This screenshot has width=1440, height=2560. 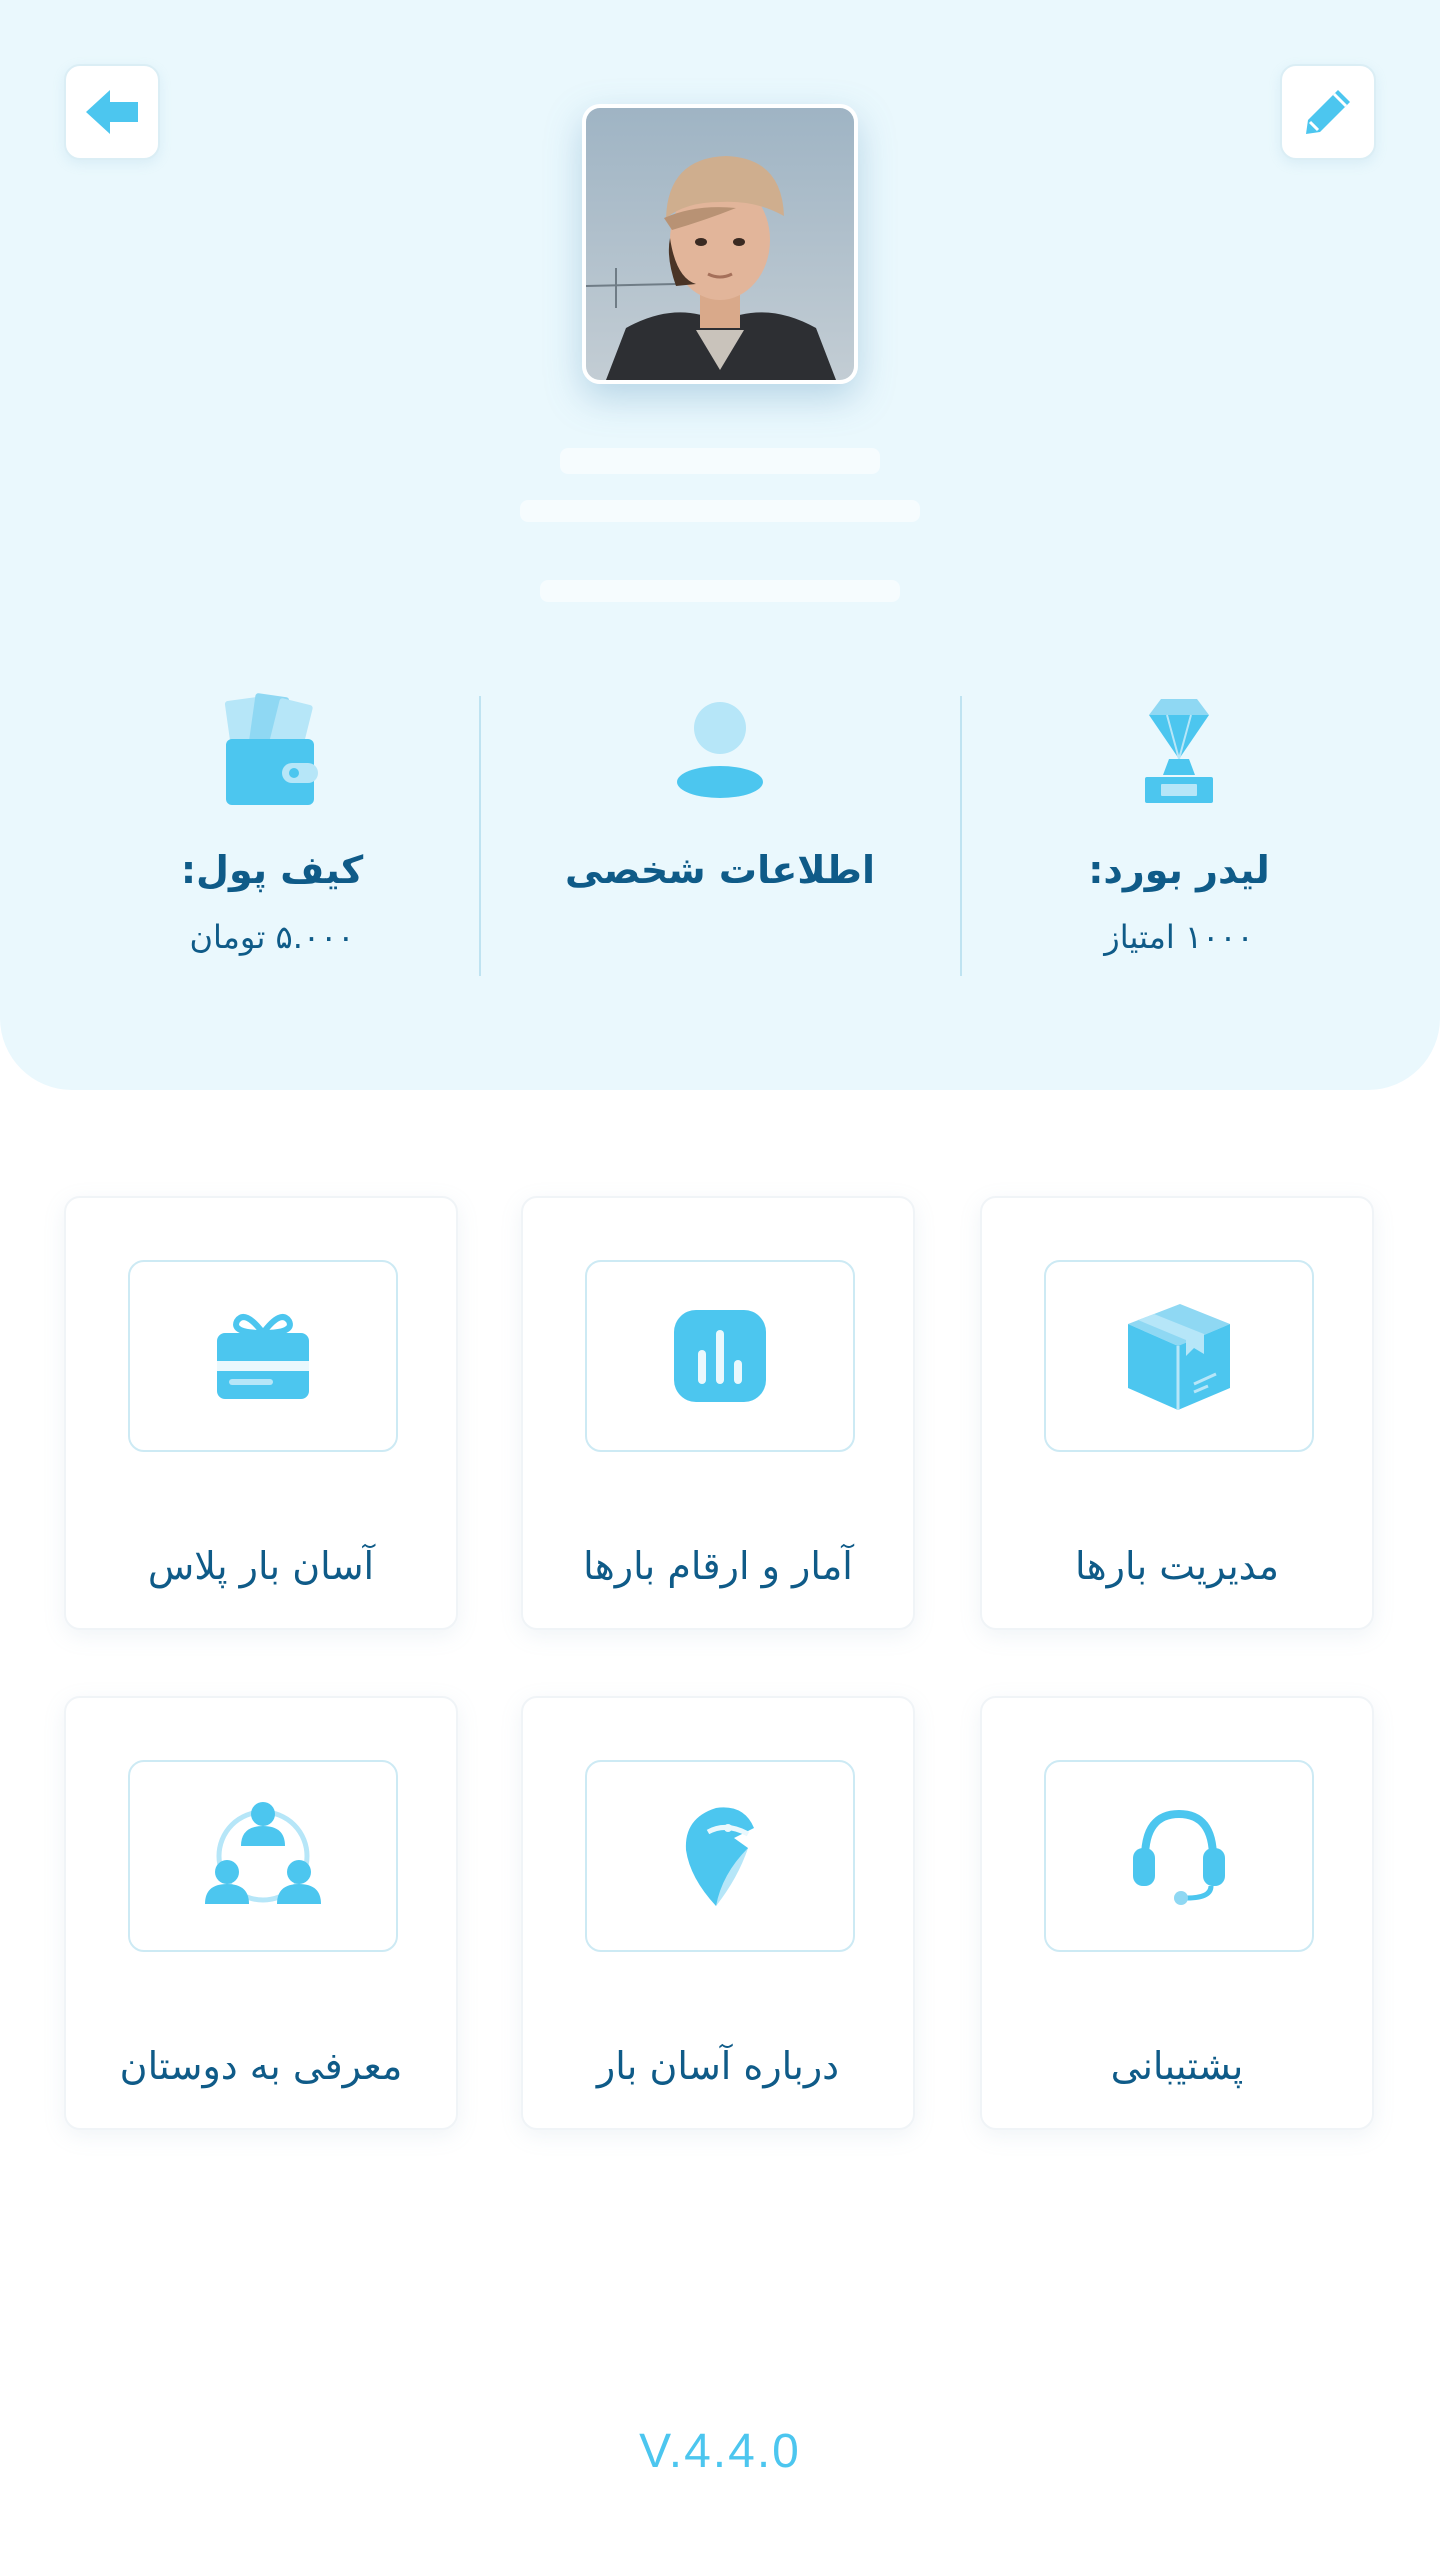 What do you see at coordinates (720, 511) in the screenshot?
I see `subtitle-placeholder` at bounding box center [720, 511].